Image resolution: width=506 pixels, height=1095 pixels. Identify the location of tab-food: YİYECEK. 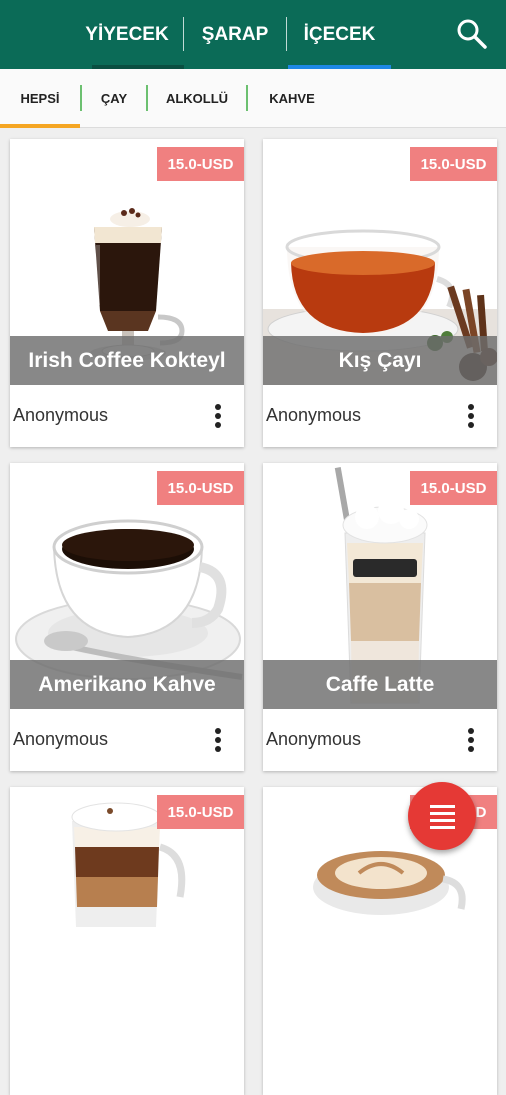
(127, 34).